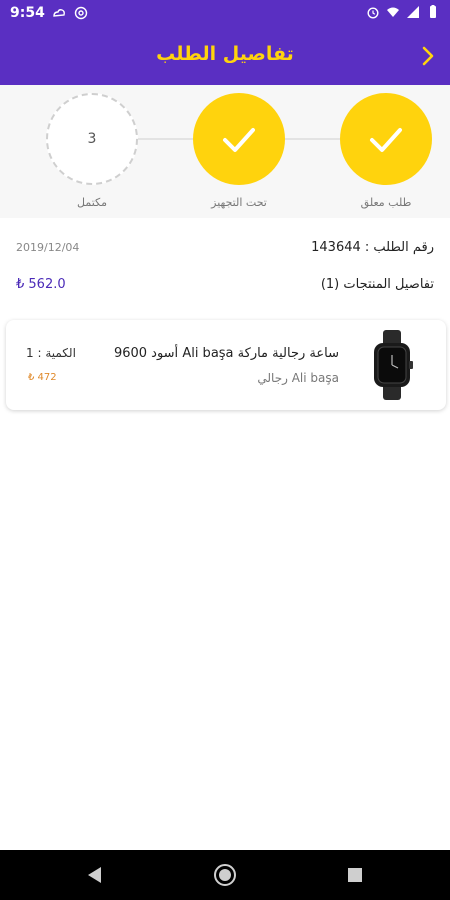 The height and width of the screenshot is (900, 450). Describe the element at coordinates (42, 377) in the screenshot. I see `product-price: ₺ 472` at that location.